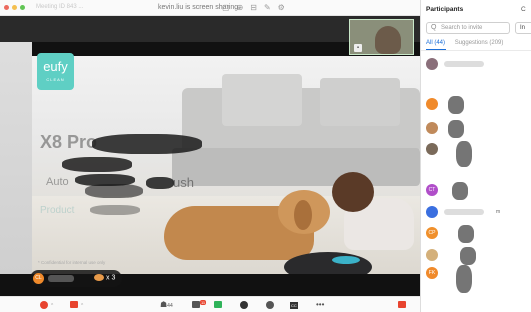 The image size is (531, 312). What do you see at coordinates (183, 182) in the screenshot?
I see `slide-feature-text-2: ush` at bounding box center [183, 182].